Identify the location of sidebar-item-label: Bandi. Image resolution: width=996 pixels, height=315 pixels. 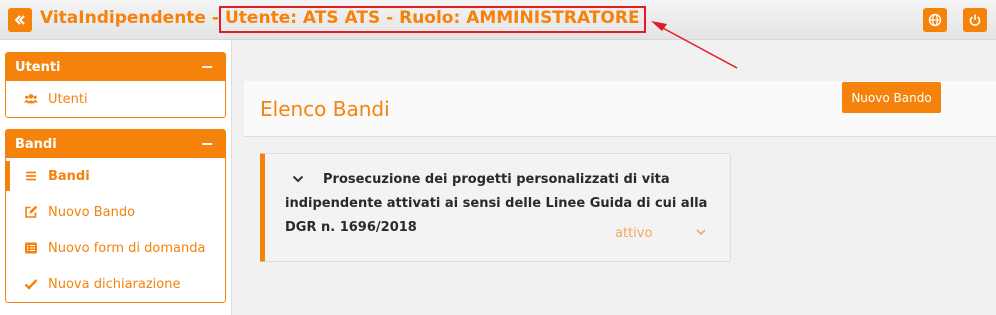
(69, 176).